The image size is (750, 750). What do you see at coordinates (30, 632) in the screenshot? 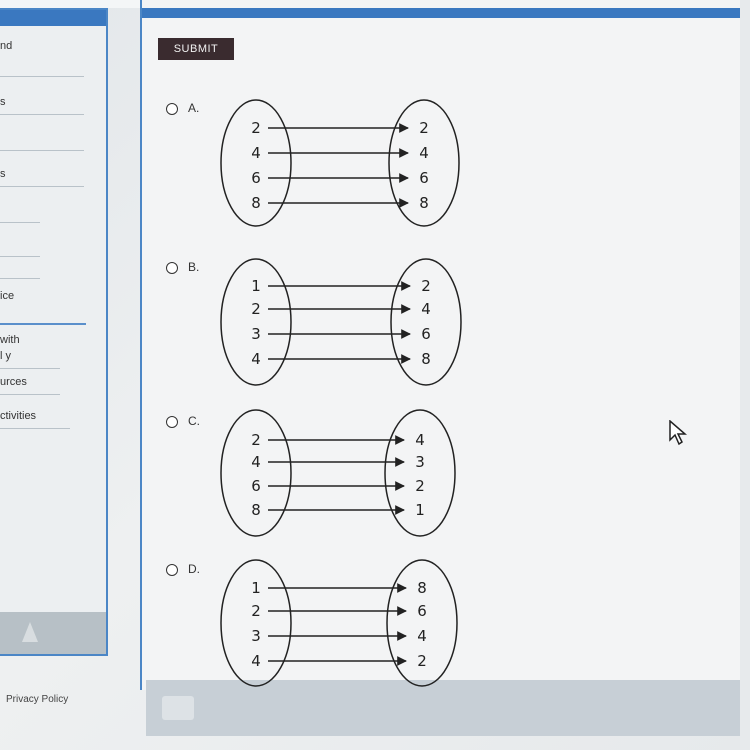
I see `tree-icon` at bounding box center [30, 632].